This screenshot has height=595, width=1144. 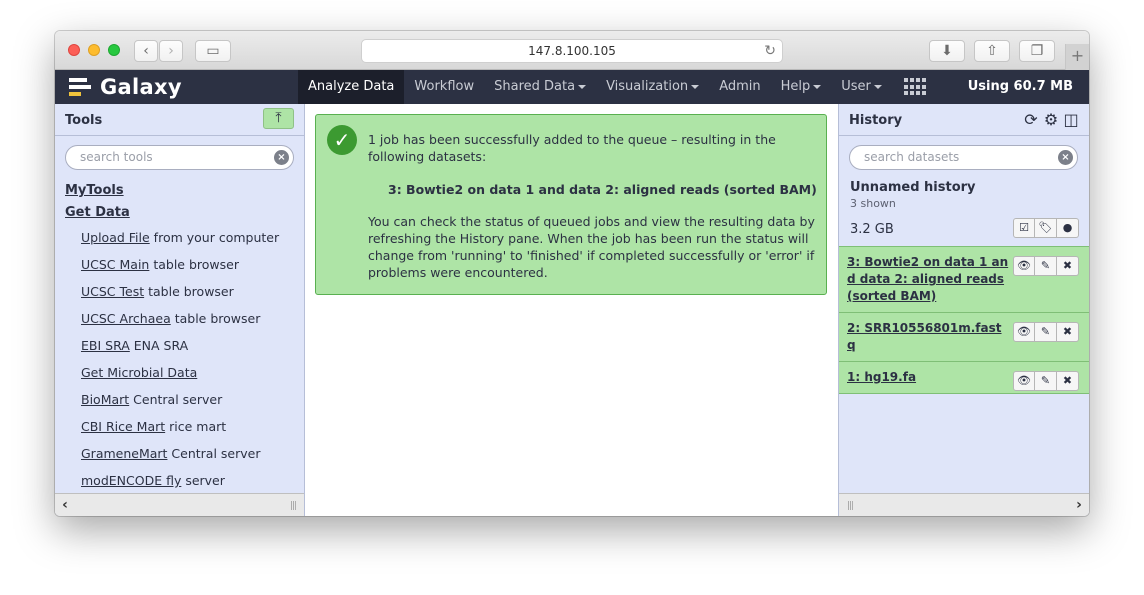 I want to click on tool-item: GrameneMart Central server, so click(x=182, y=453).